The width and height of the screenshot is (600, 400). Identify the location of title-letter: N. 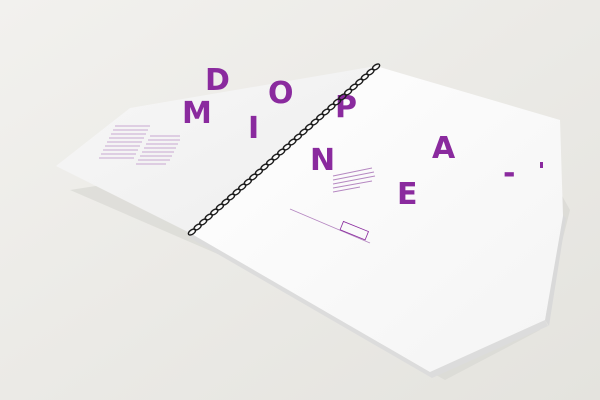
(322, 160).